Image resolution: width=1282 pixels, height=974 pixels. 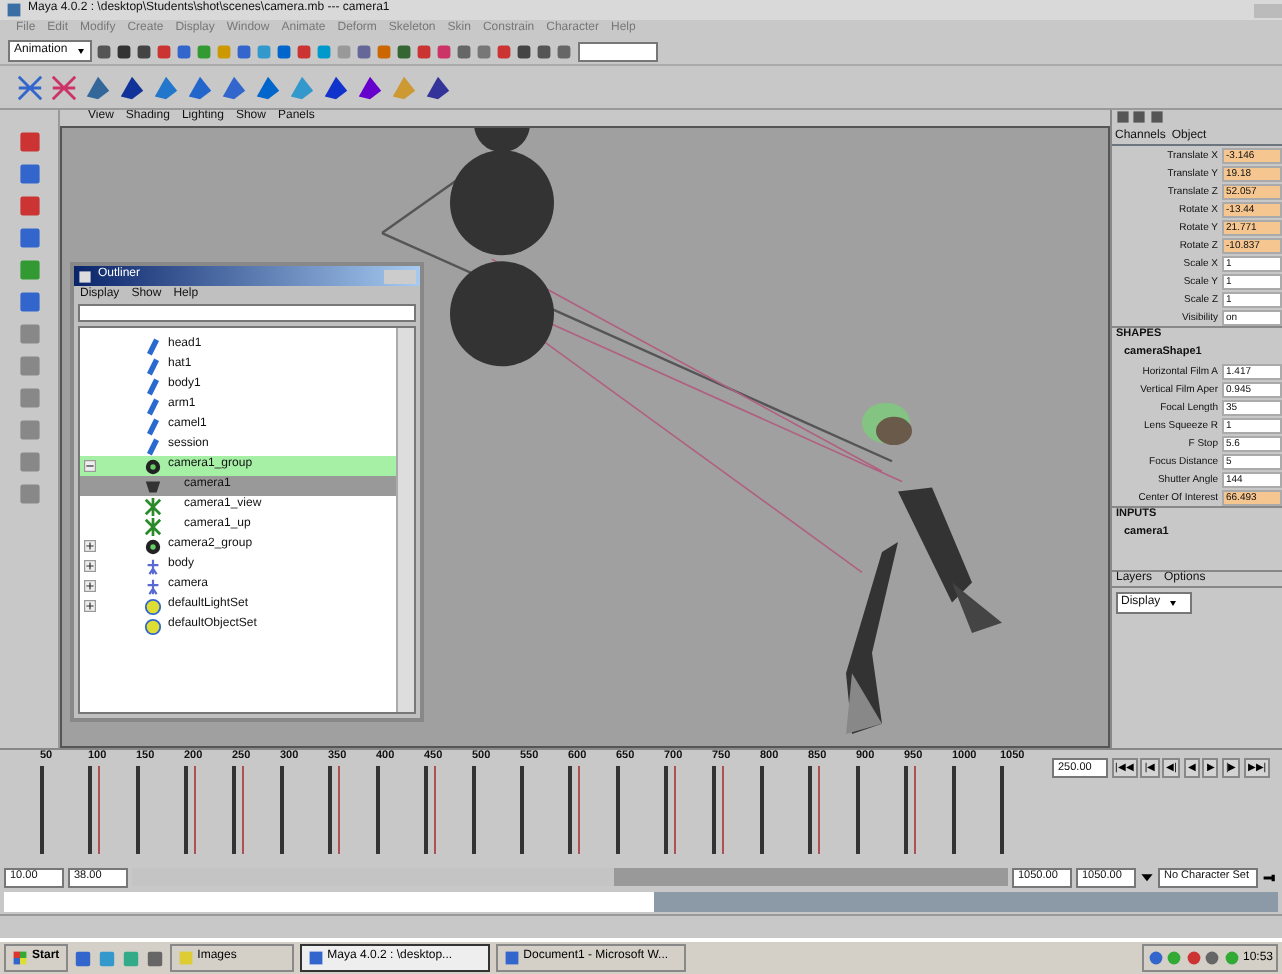 What do you see at coordinates (1270, 877) in the screenshot?
I see `key-icon` at bounding box center [1270, 877].